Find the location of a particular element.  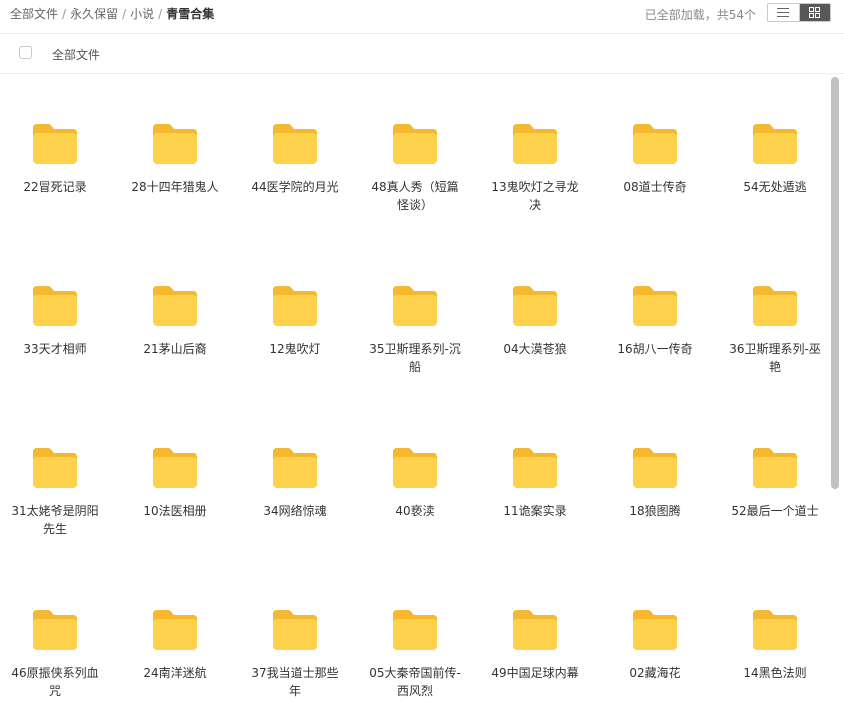

breadcrumb-item-novels: 小说 is located at coordinates (142, 14).